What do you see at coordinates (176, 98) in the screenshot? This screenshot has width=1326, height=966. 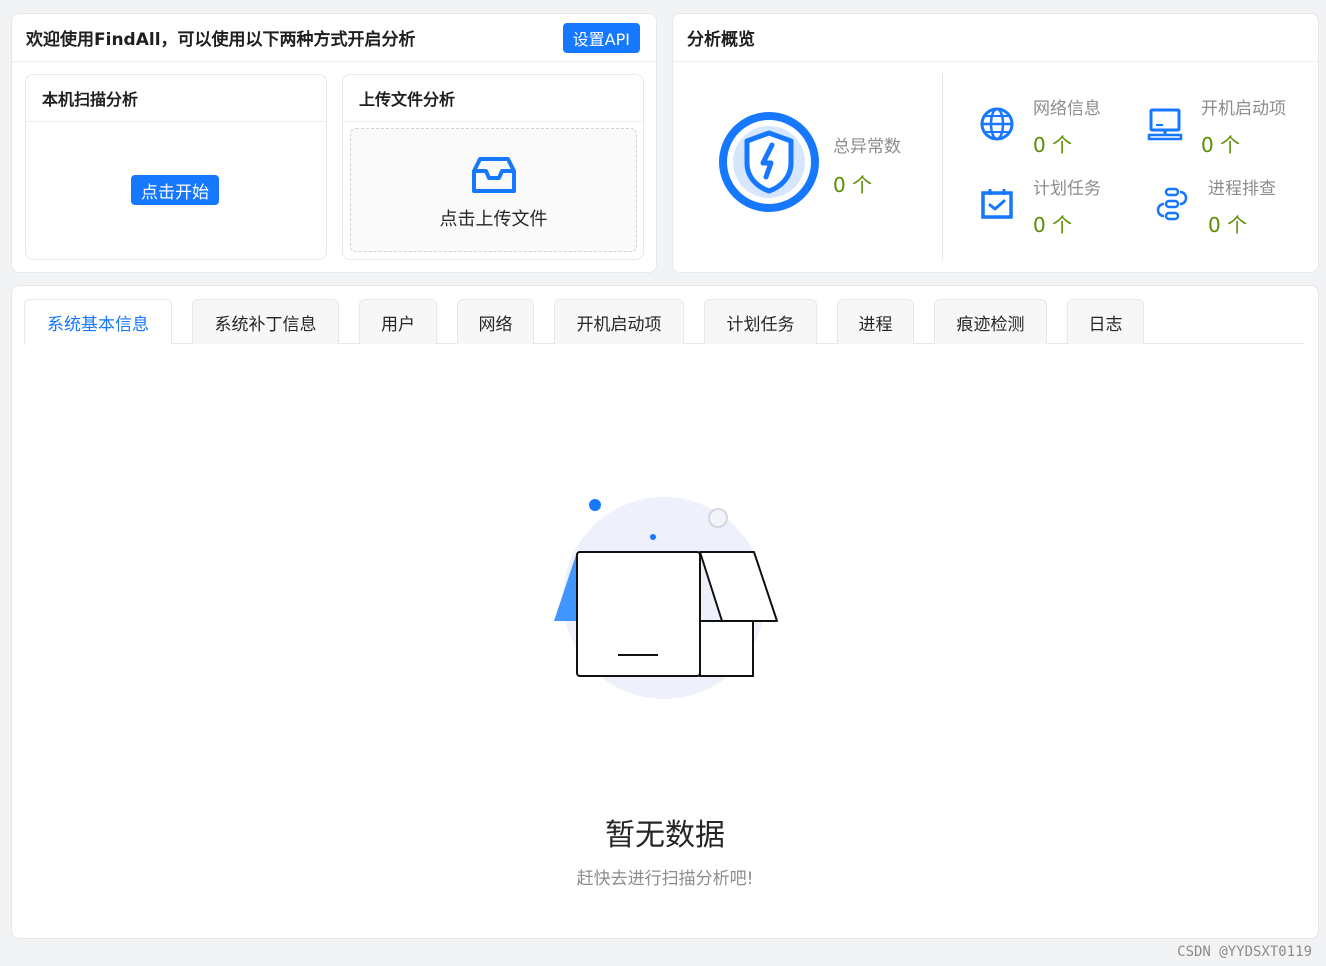 I see `local-scan-title: 本机扫描分析` at bounding box center [176, 98].